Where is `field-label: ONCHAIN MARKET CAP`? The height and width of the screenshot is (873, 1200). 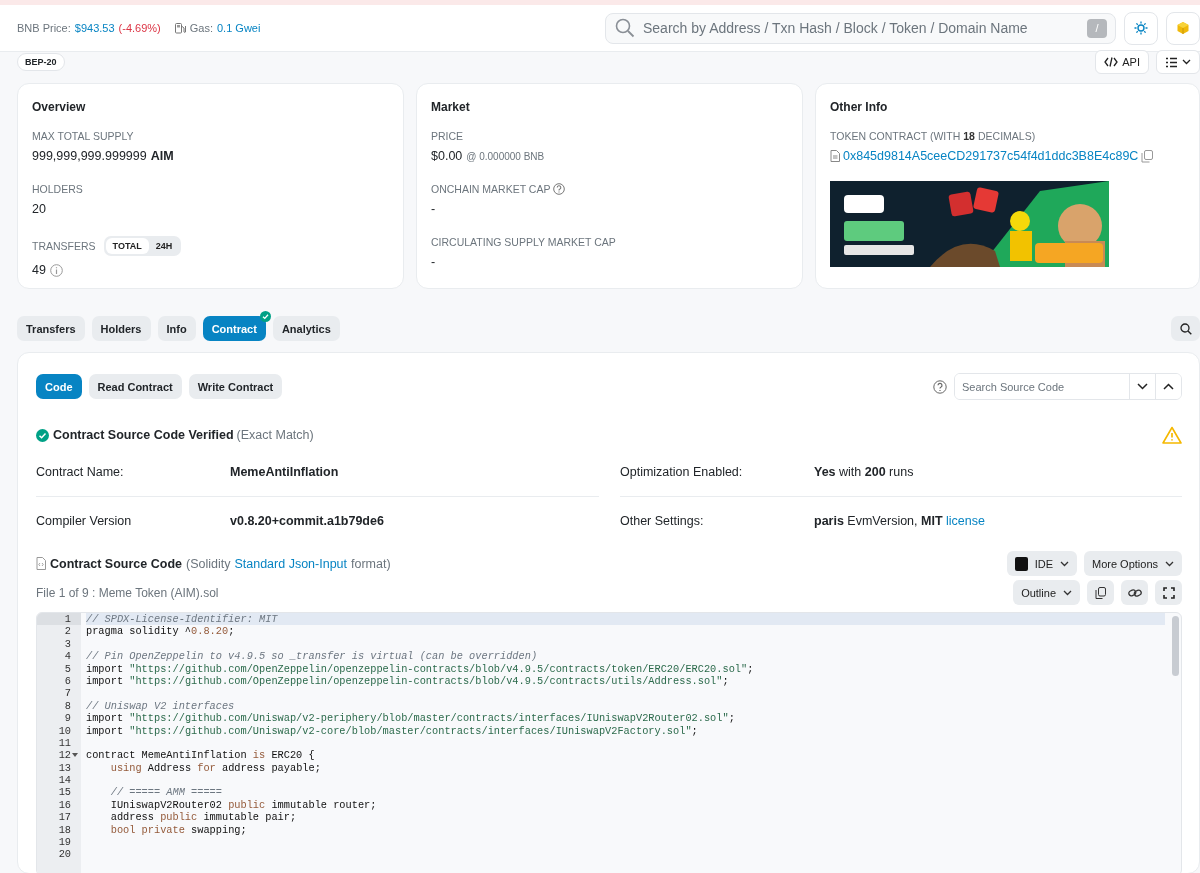 field-label: ONCHAIN MARKET CAP is located at coordinates (491, 189).